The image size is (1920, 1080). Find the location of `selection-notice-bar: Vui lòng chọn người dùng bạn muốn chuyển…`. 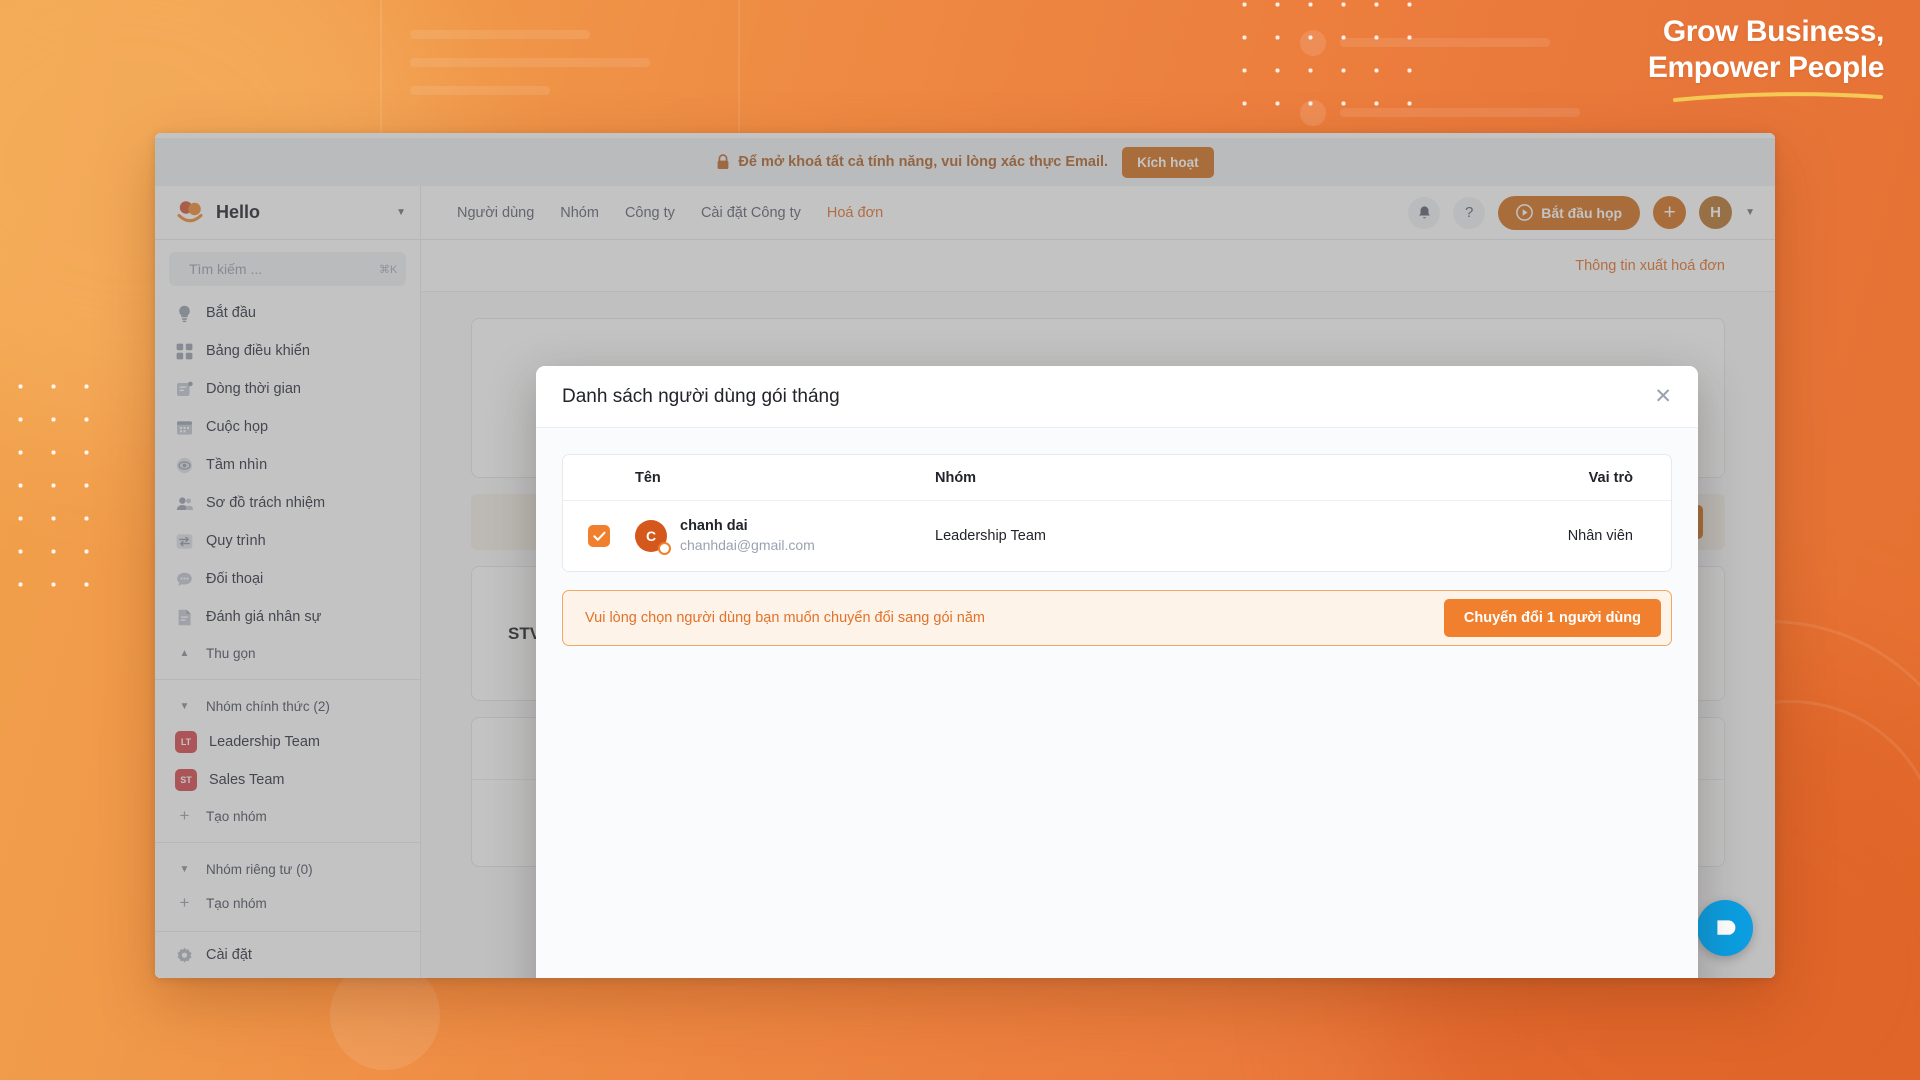

selection-notice-bar: Vui lòng chọn người dùng bạn muốn chuyển… is located at coordinates (1117, 618).